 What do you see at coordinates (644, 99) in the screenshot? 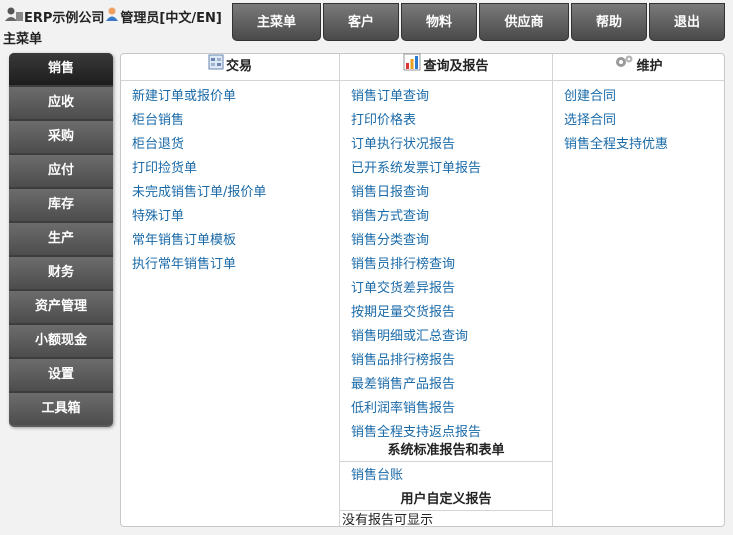
I see `link-create-contract: 创建合同` at bounding box center [644, 99].